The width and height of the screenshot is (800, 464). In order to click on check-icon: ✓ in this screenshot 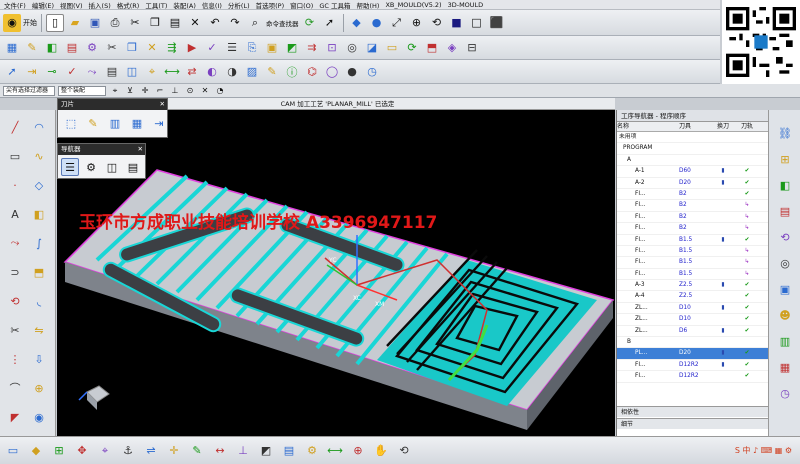, I will do `click(72, 72)`.